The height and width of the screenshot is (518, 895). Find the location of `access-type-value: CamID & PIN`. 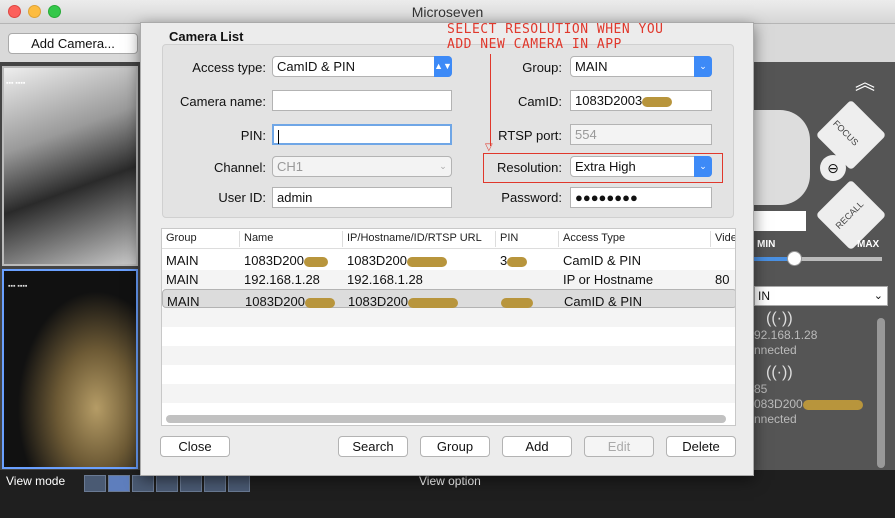

access-type-value: CamID & PIN is located at coordinates (316, 66).